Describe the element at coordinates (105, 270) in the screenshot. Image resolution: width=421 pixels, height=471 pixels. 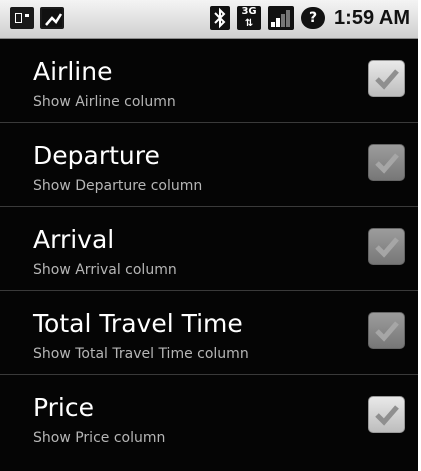
I see `preference-summary: Show Arrival column` at that location.